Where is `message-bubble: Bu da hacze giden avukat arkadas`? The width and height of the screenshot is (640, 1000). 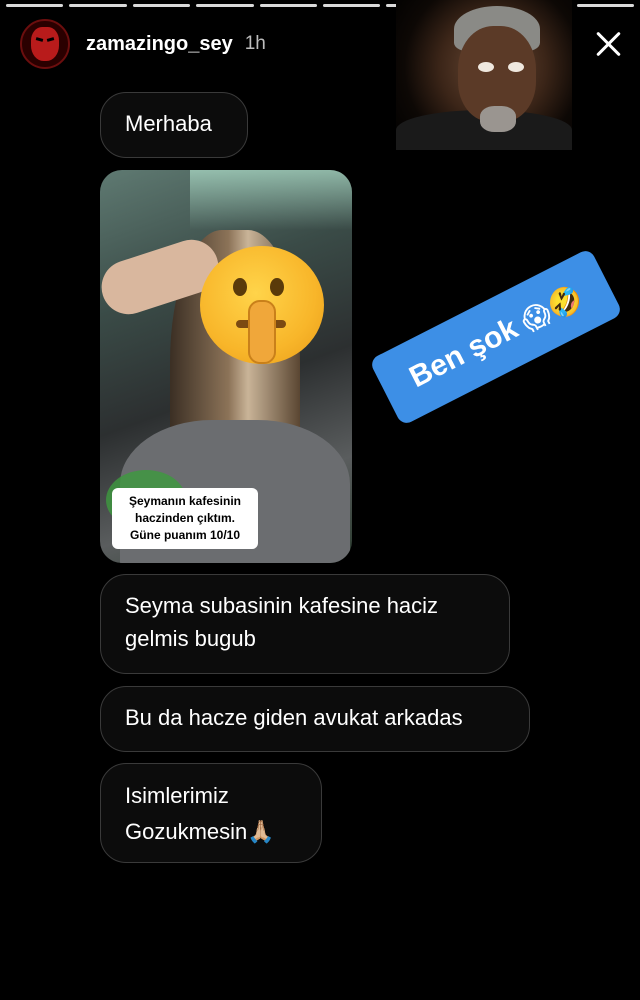
message-bubble: Bu da hacze giden avukat arkadas is located at coordinates (315, 719).